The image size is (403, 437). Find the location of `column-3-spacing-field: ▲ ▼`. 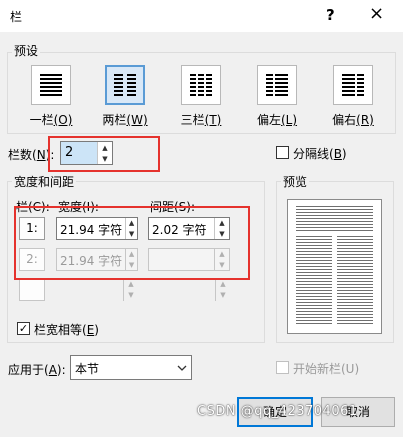

column-3-spacing-field: ▲ ▼ is located at coordinates (189, 289).